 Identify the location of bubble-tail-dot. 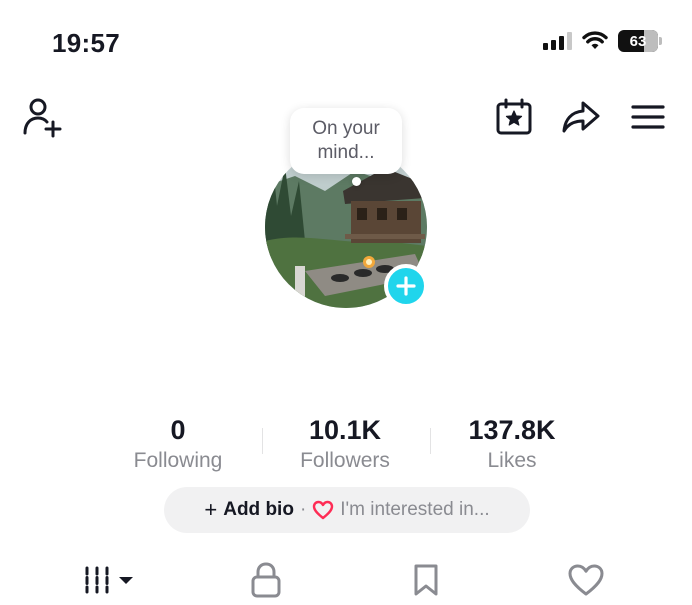
(356, 181).